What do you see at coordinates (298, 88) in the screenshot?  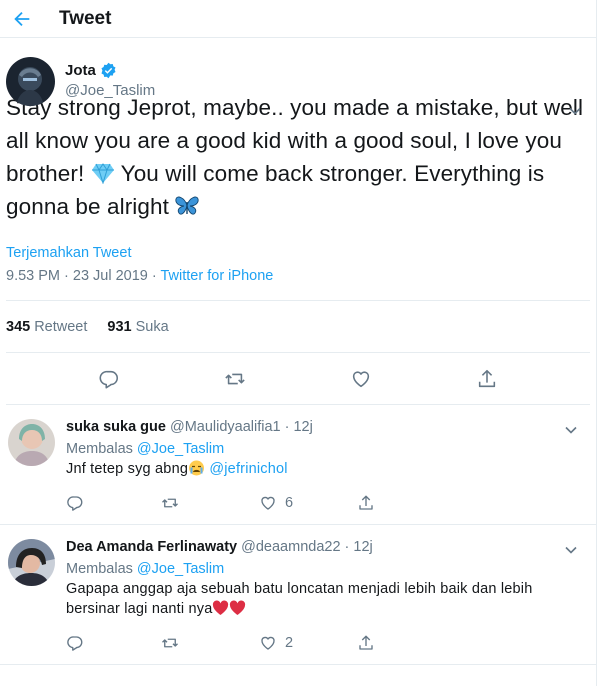 I see `tweet-author: Jota @Joe_Taslim` at bounding box center [298, 88].